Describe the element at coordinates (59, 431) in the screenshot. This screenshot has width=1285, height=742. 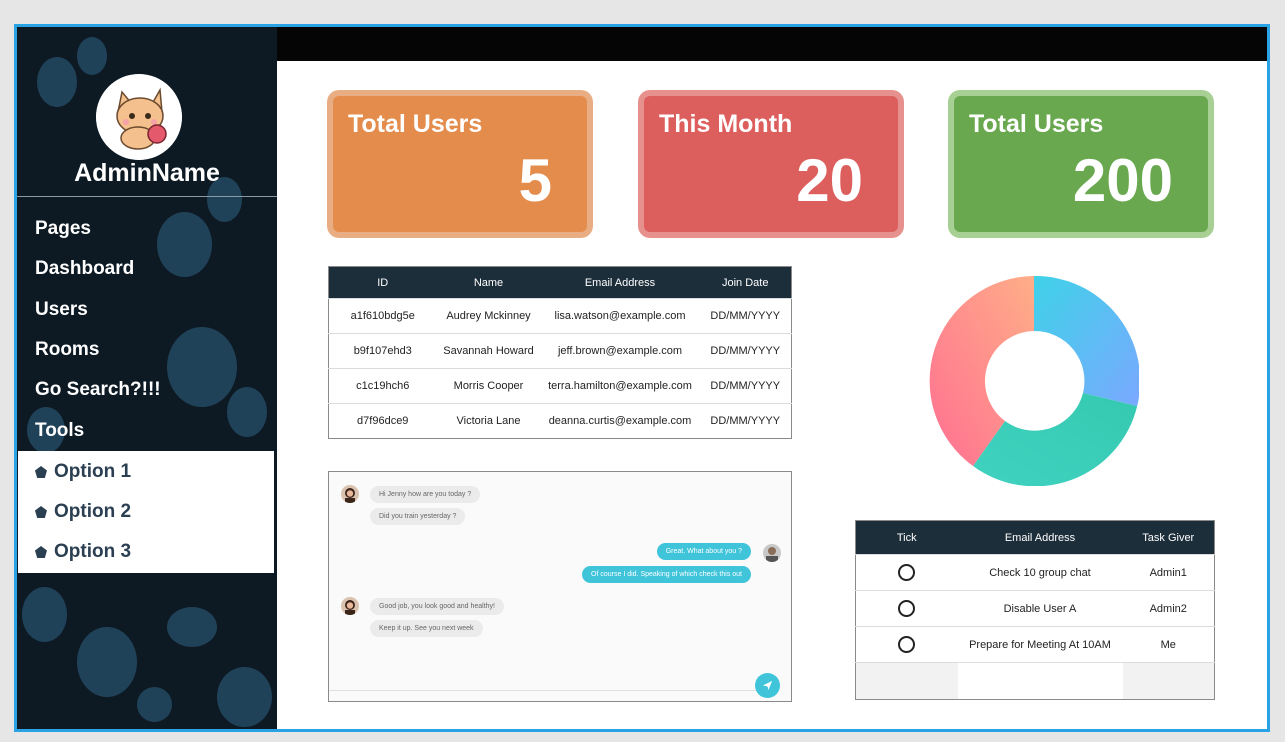
I see `sidebar-item-tools: Tools` at that location.